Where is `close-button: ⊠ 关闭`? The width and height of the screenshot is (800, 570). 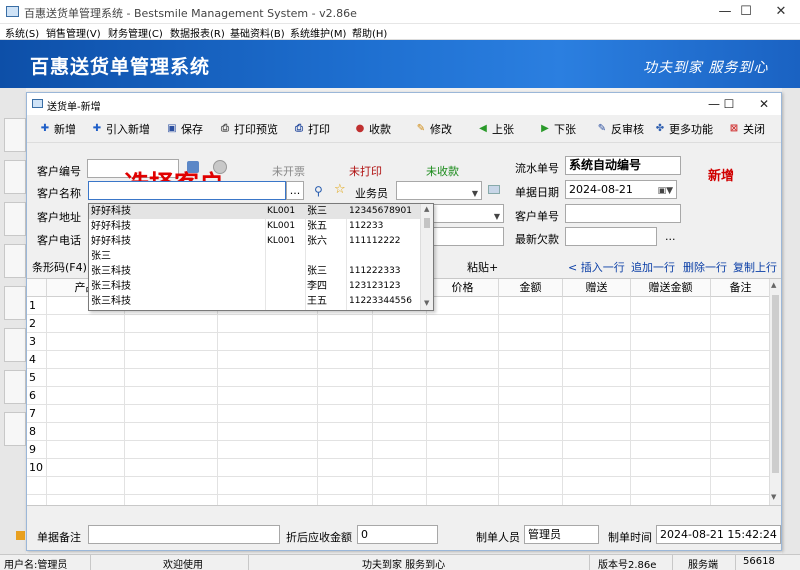 close-button: ⊠ 关闭 is located at coordinates (746, 129).